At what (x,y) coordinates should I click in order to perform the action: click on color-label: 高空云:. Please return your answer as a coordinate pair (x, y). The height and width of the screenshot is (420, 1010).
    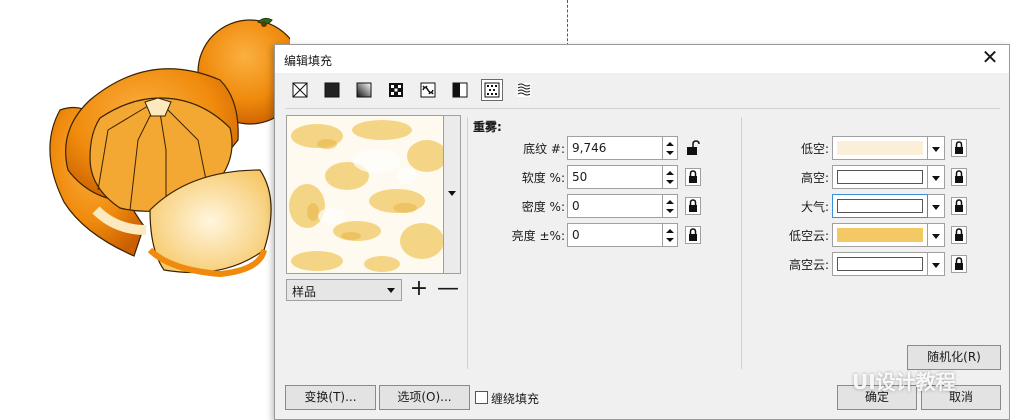
    Looking at the image, I should click on (808, 265).